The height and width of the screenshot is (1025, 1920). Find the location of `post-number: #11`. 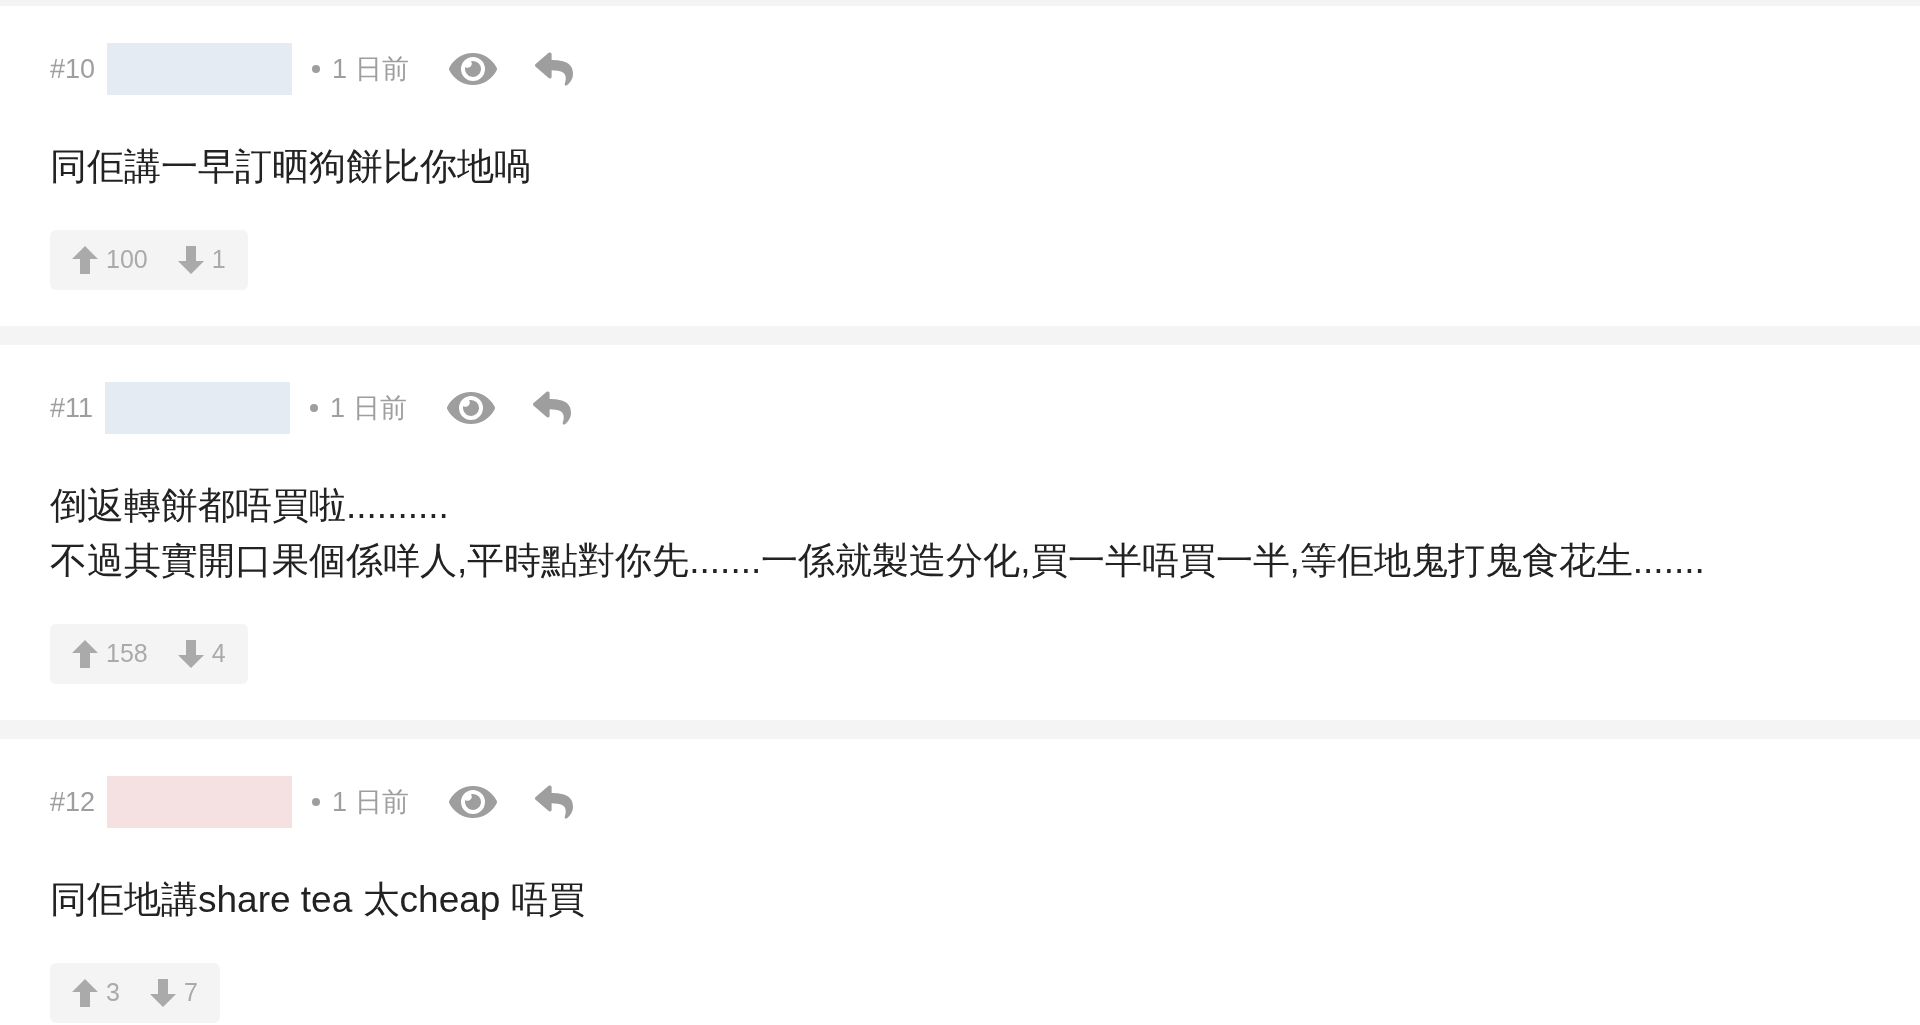

post-number: #11 is located at coordinates (72, 408).